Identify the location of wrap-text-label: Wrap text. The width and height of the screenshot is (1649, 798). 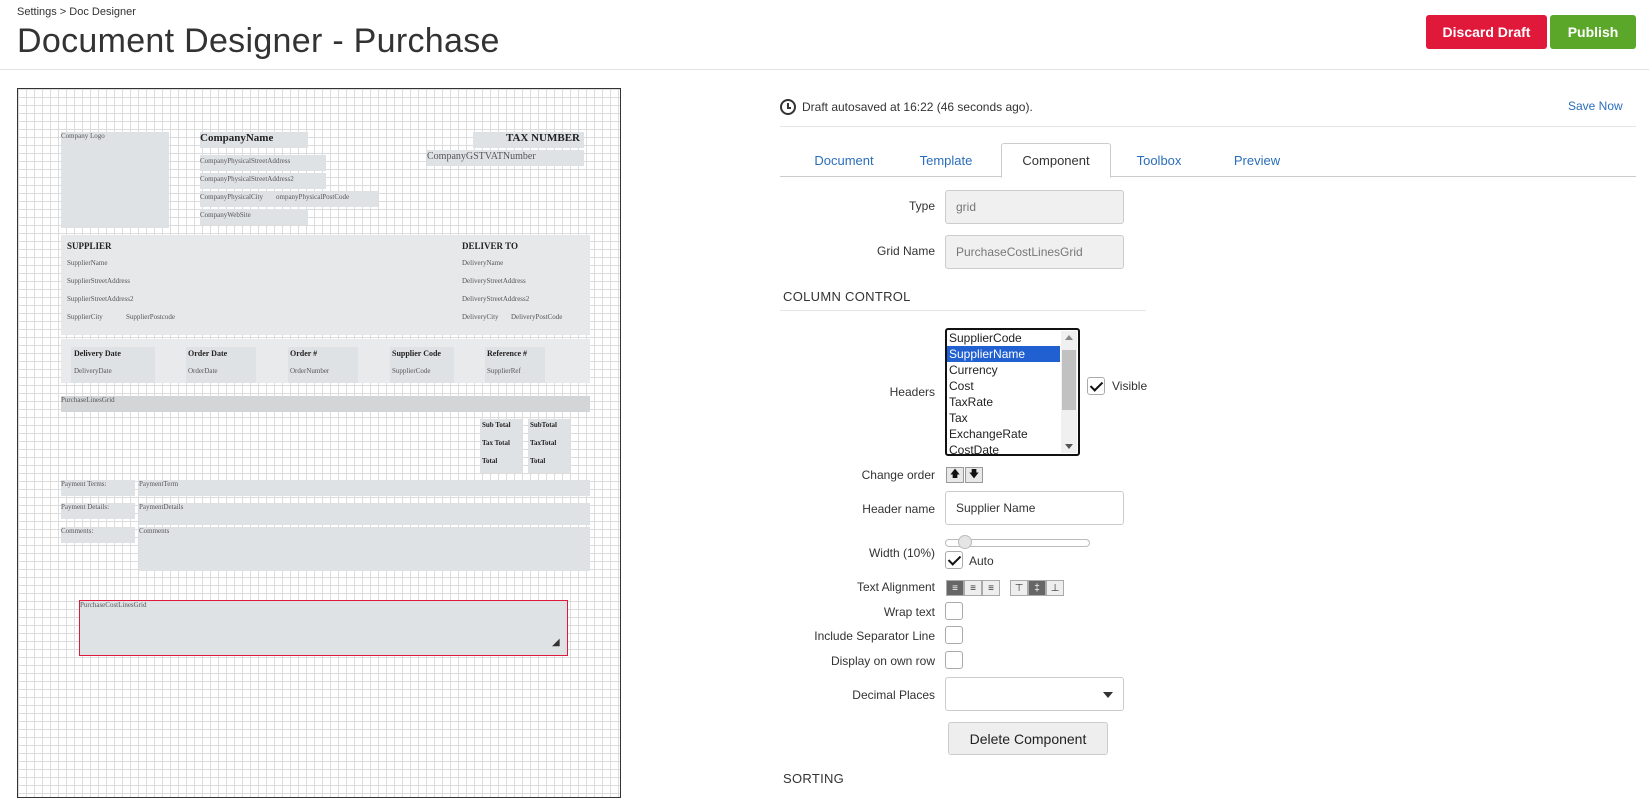
(909, 612).